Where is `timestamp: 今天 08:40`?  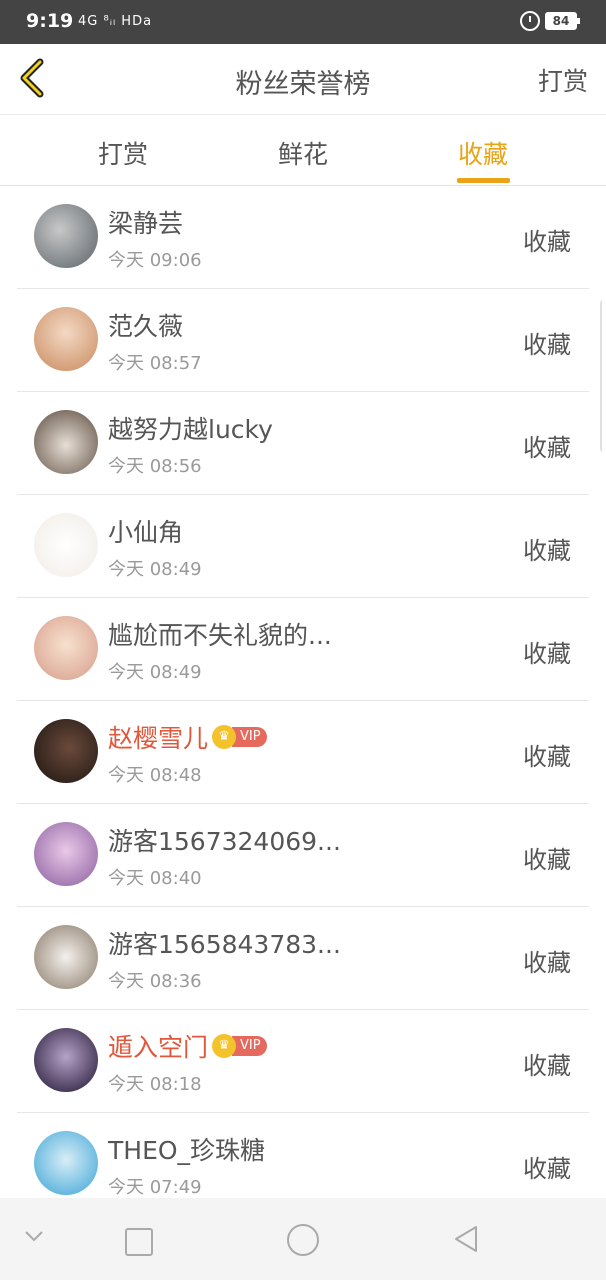
timestamp: 今天 08:40 is located at coordinates (155, 878).